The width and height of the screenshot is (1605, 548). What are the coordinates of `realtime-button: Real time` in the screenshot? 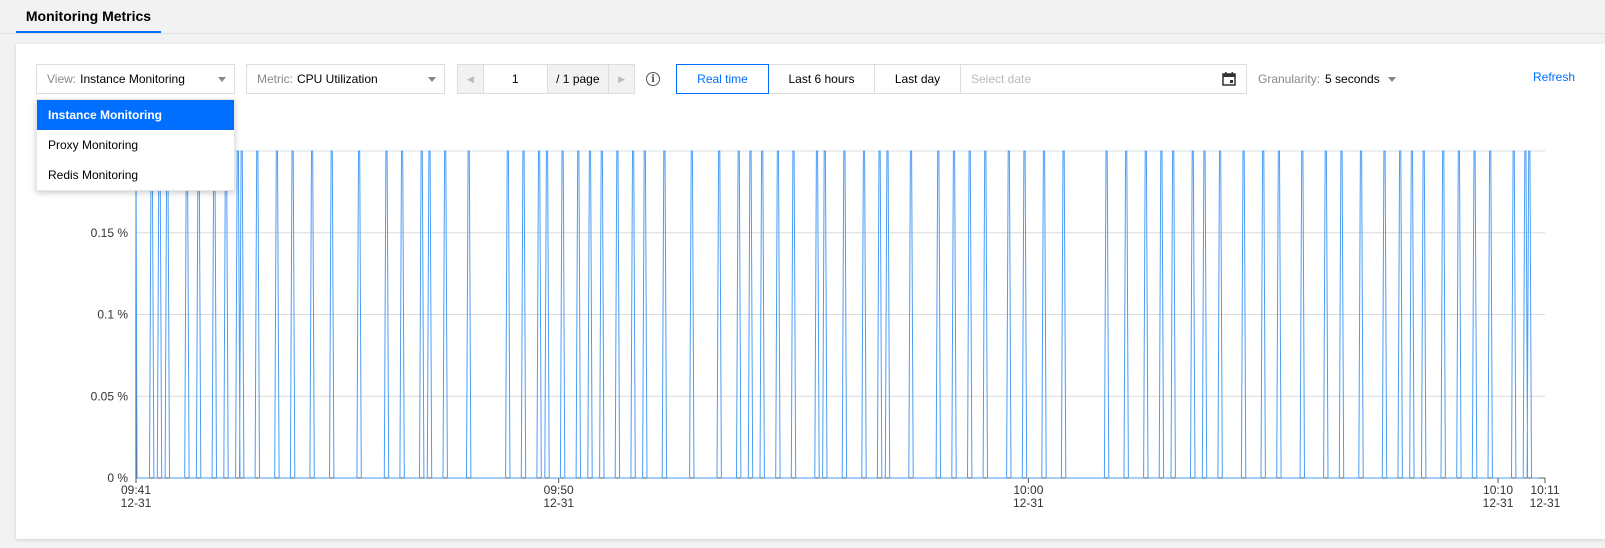 It's located at (722, 79).